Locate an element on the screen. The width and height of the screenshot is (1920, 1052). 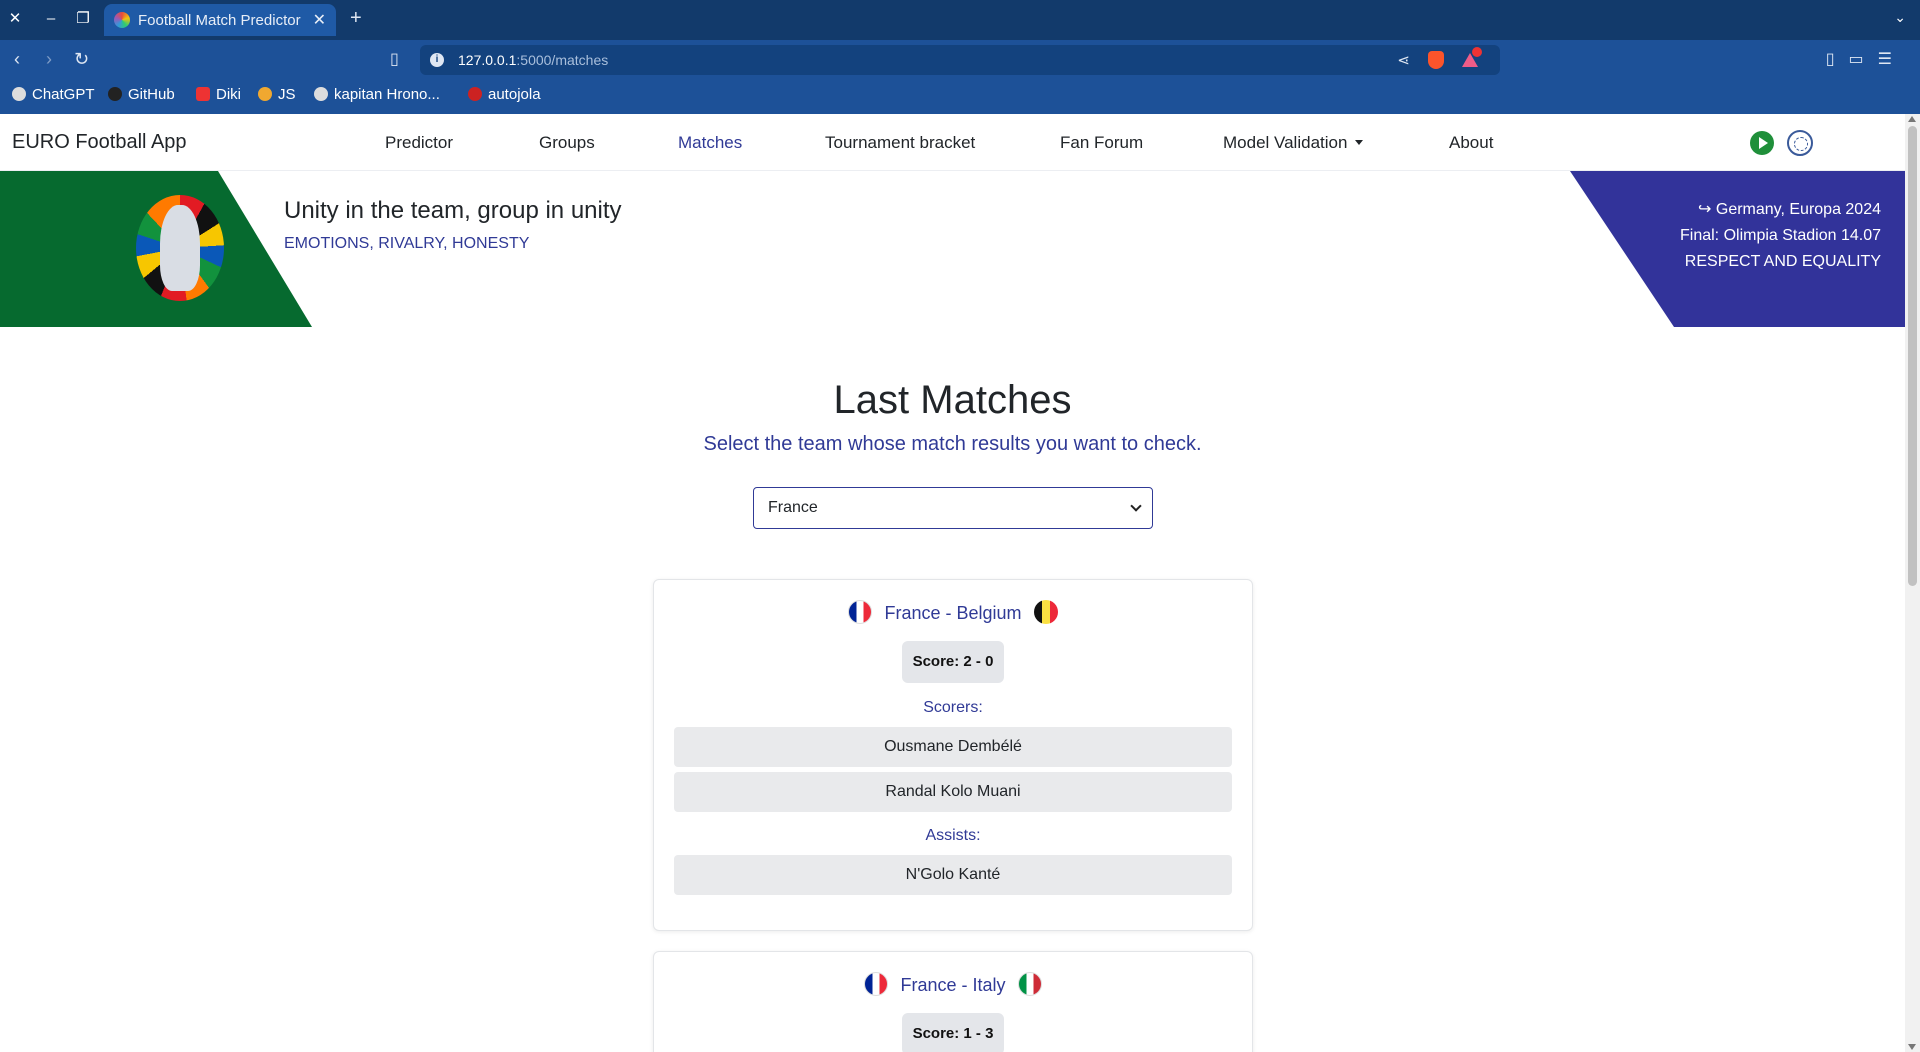
nav-predictor: Predictor is located at coordinates (419, 143).